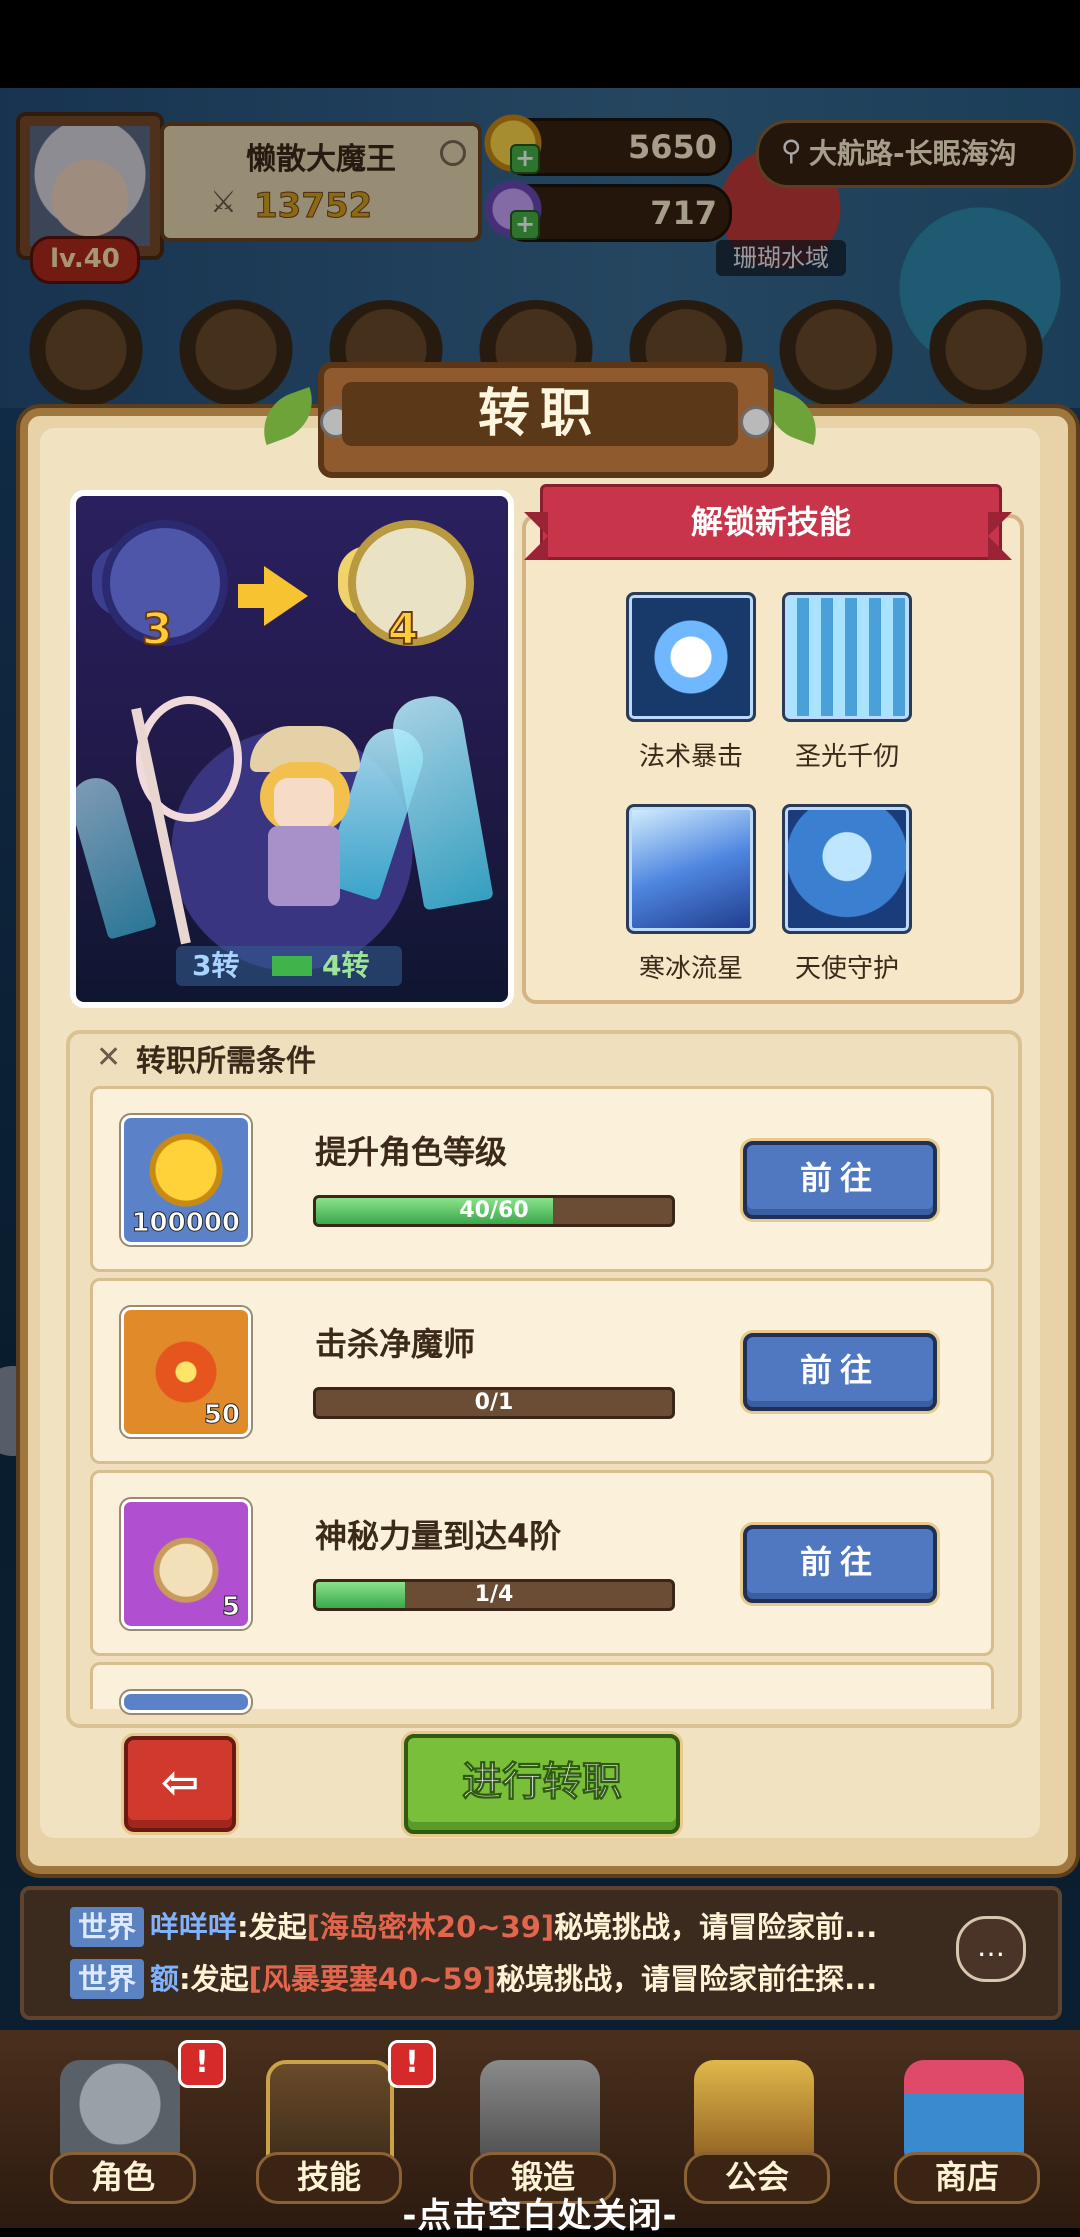  I want to click on chat-user: 咩咩咩, so click(193, 1927).